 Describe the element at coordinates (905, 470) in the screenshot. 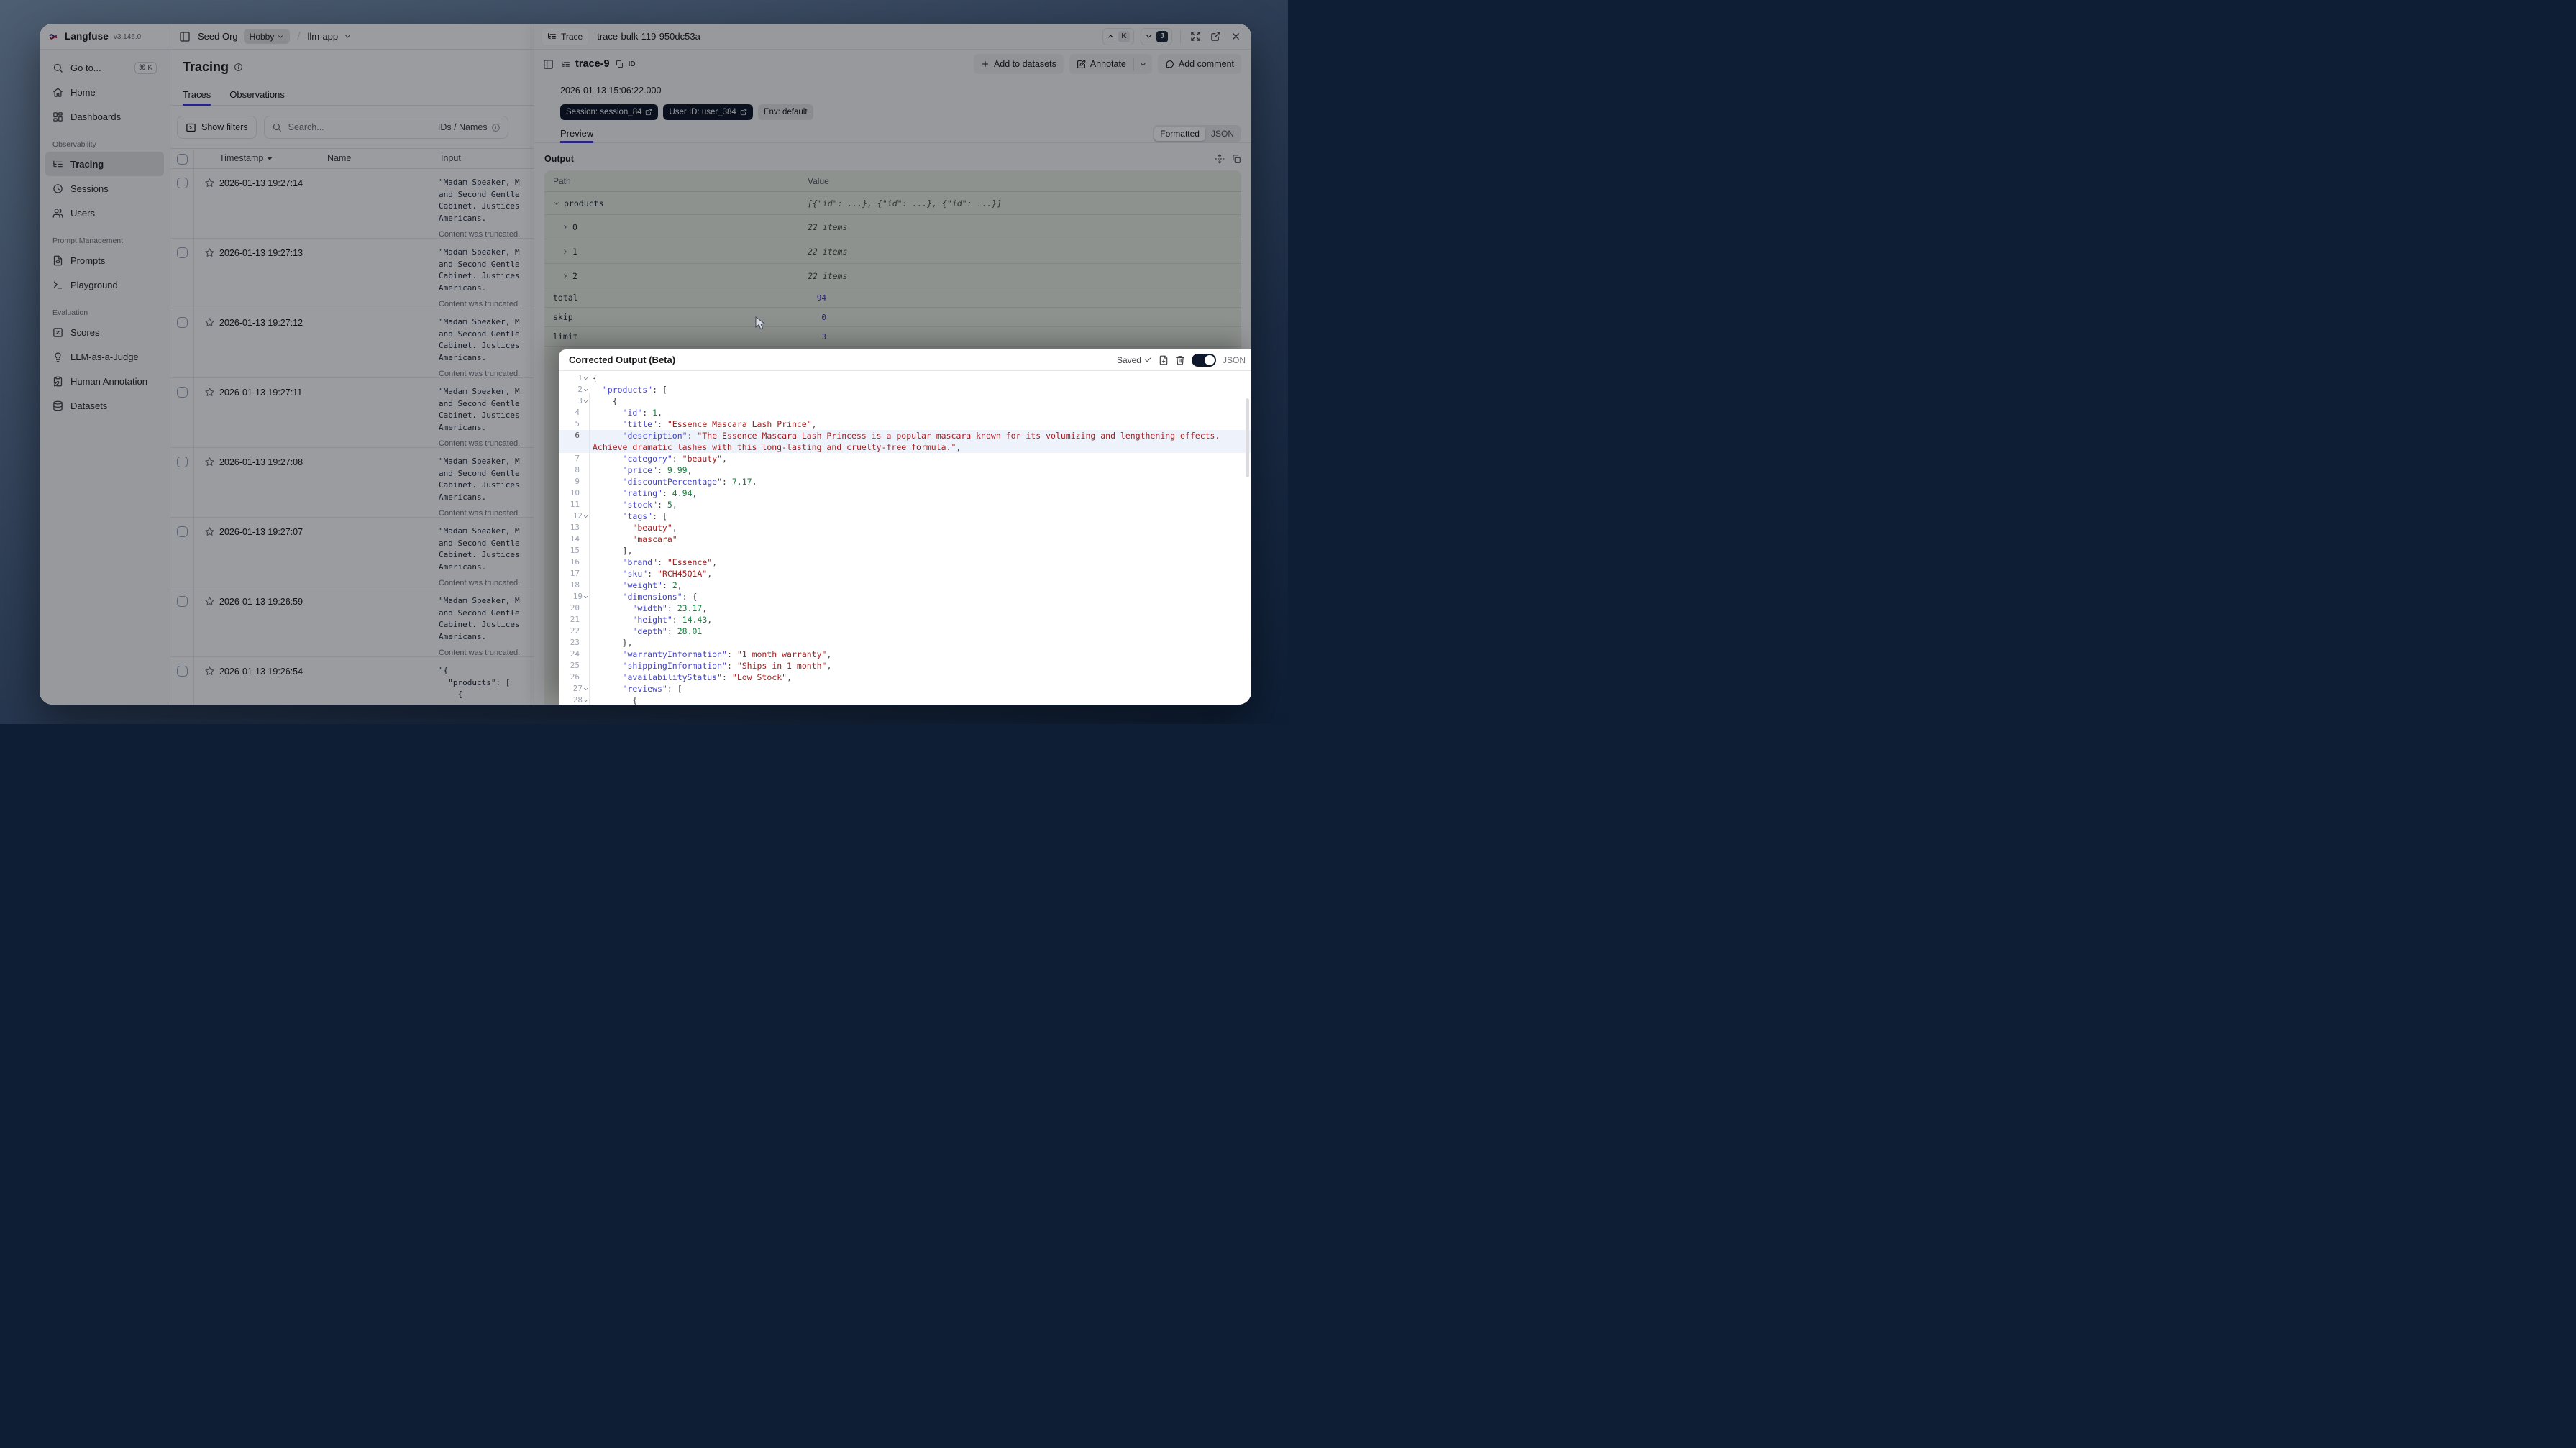

I see `editor-line-8: 8 "price": 9.99,` at that location.